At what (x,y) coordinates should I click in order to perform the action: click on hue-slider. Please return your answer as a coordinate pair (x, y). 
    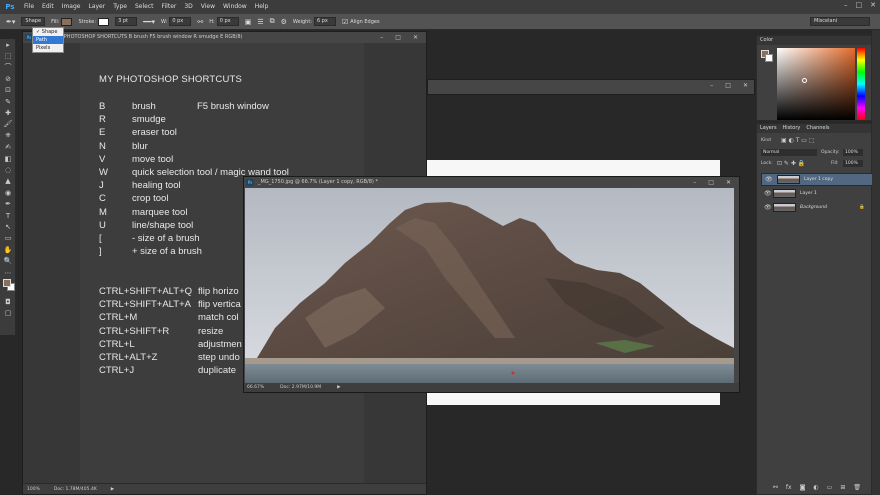
    Looking at the image, I should click on (861, 84).